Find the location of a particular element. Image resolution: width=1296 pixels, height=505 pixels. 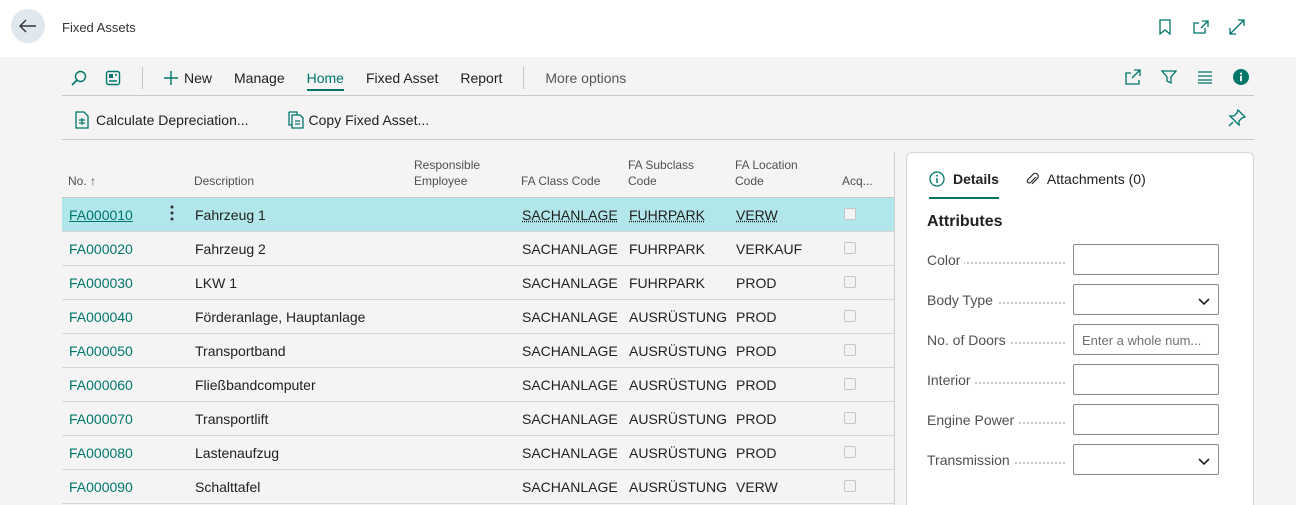

new-button-label: New is located at coordinates (198, 77).